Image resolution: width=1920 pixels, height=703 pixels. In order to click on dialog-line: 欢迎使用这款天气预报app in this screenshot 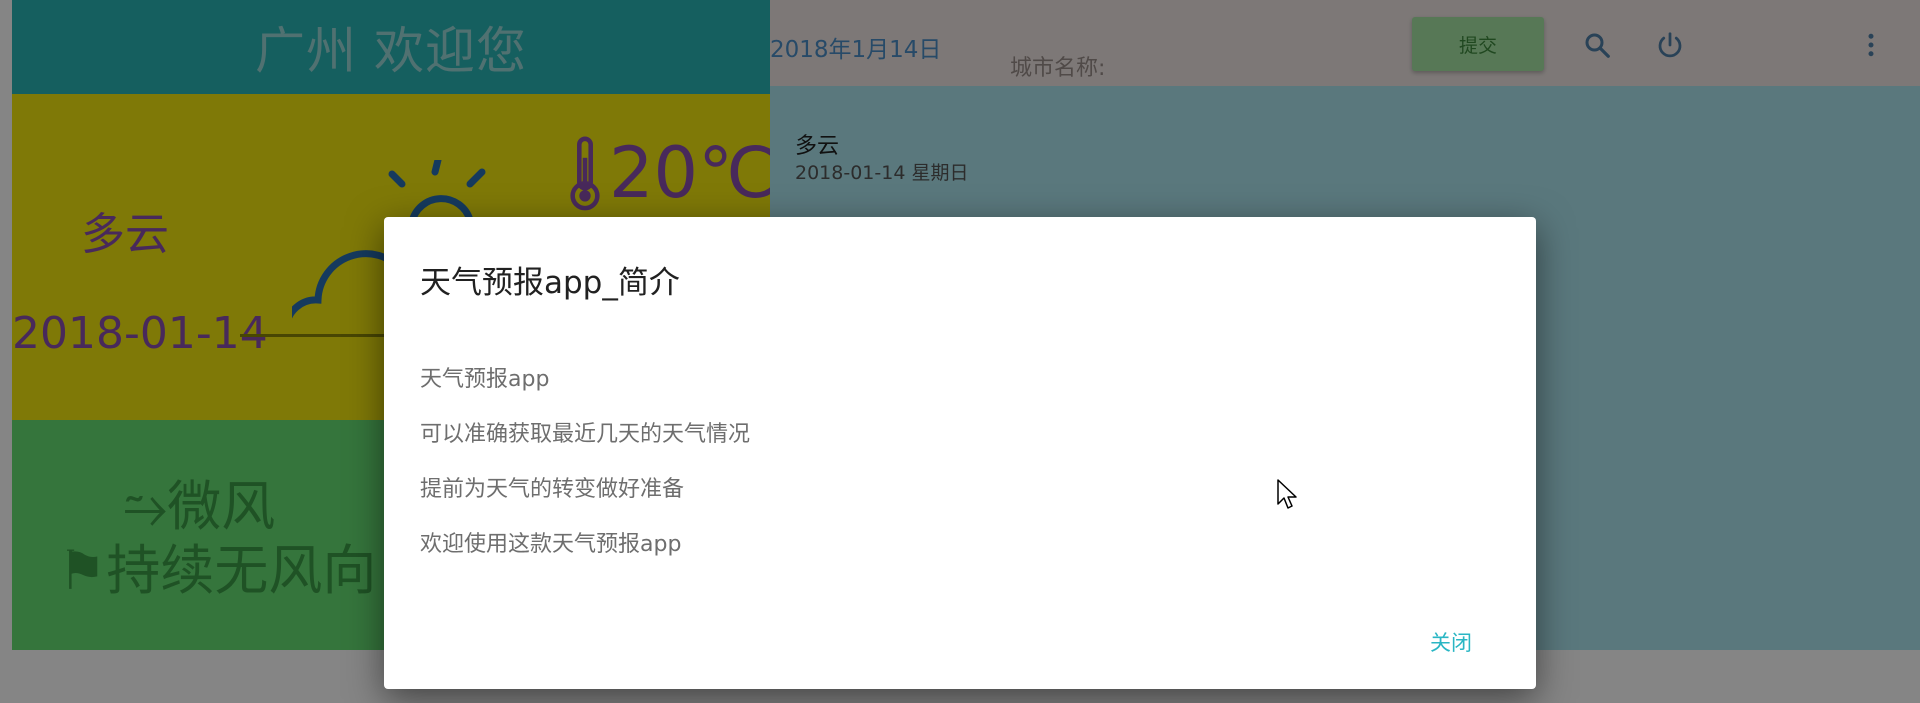, I will do `click(551, 544)`.